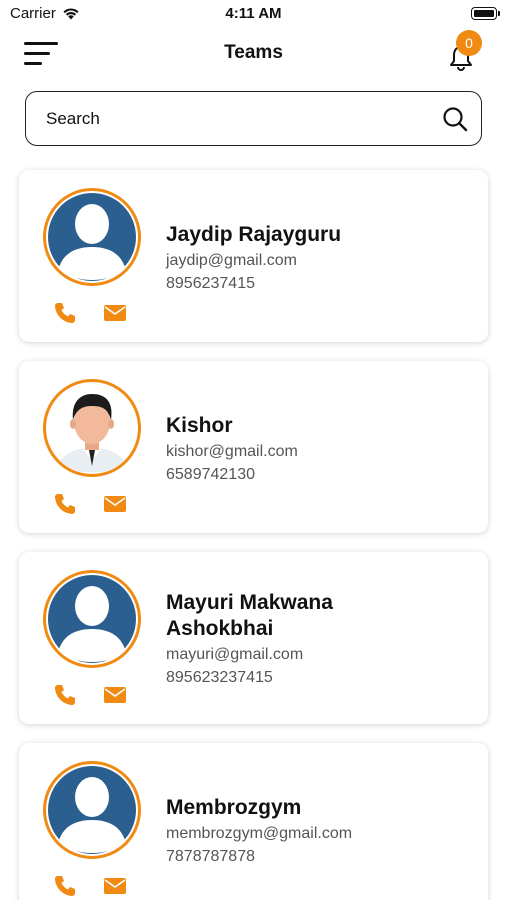  Describe the element at coordinates (455, 119) in the screenshot. I see `search-icon` at that location.